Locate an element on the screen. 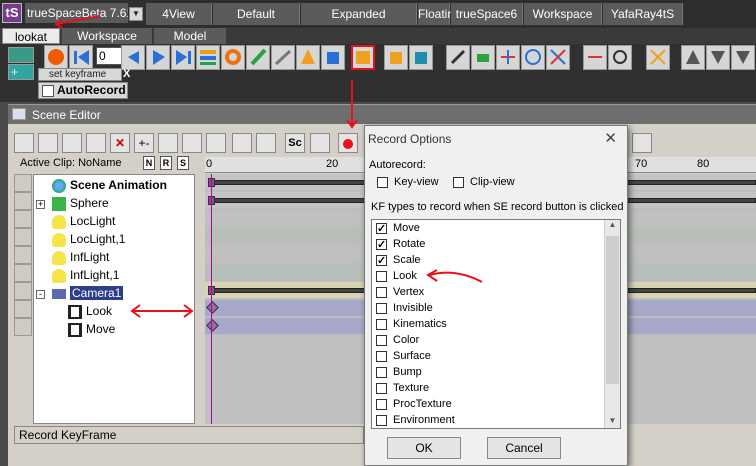 The image size is (756, 466). link-icon is located at coordinates (48, 143).